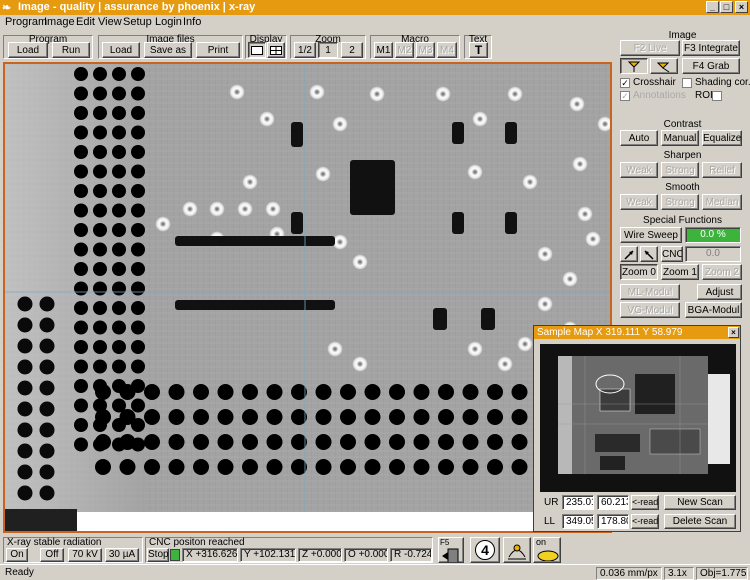 The image size is (750, 580). Describe the element at coordinates (578, 521) in the screenshot. I see `ll-x-field: 349.05` at that location.